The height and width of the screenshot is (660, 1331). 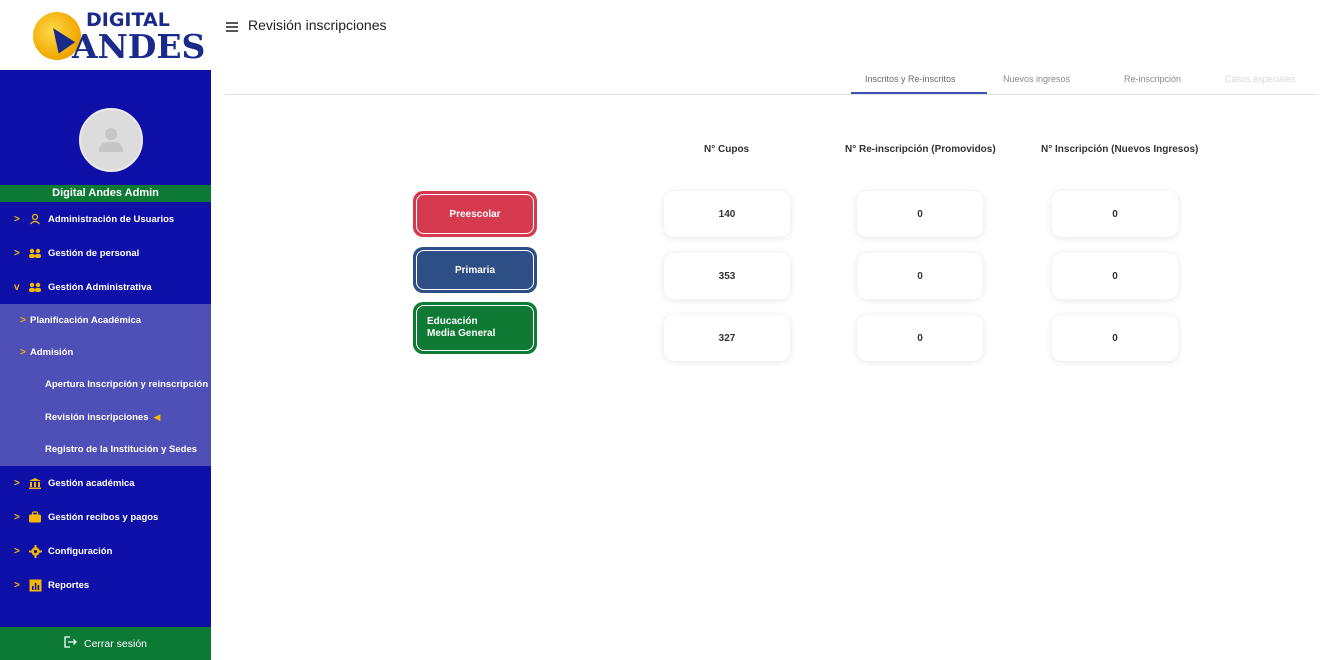 I want to click on sidebar-subsubitem-registro: Registro de la Institución y Sedes, so click(x=105, y=449).